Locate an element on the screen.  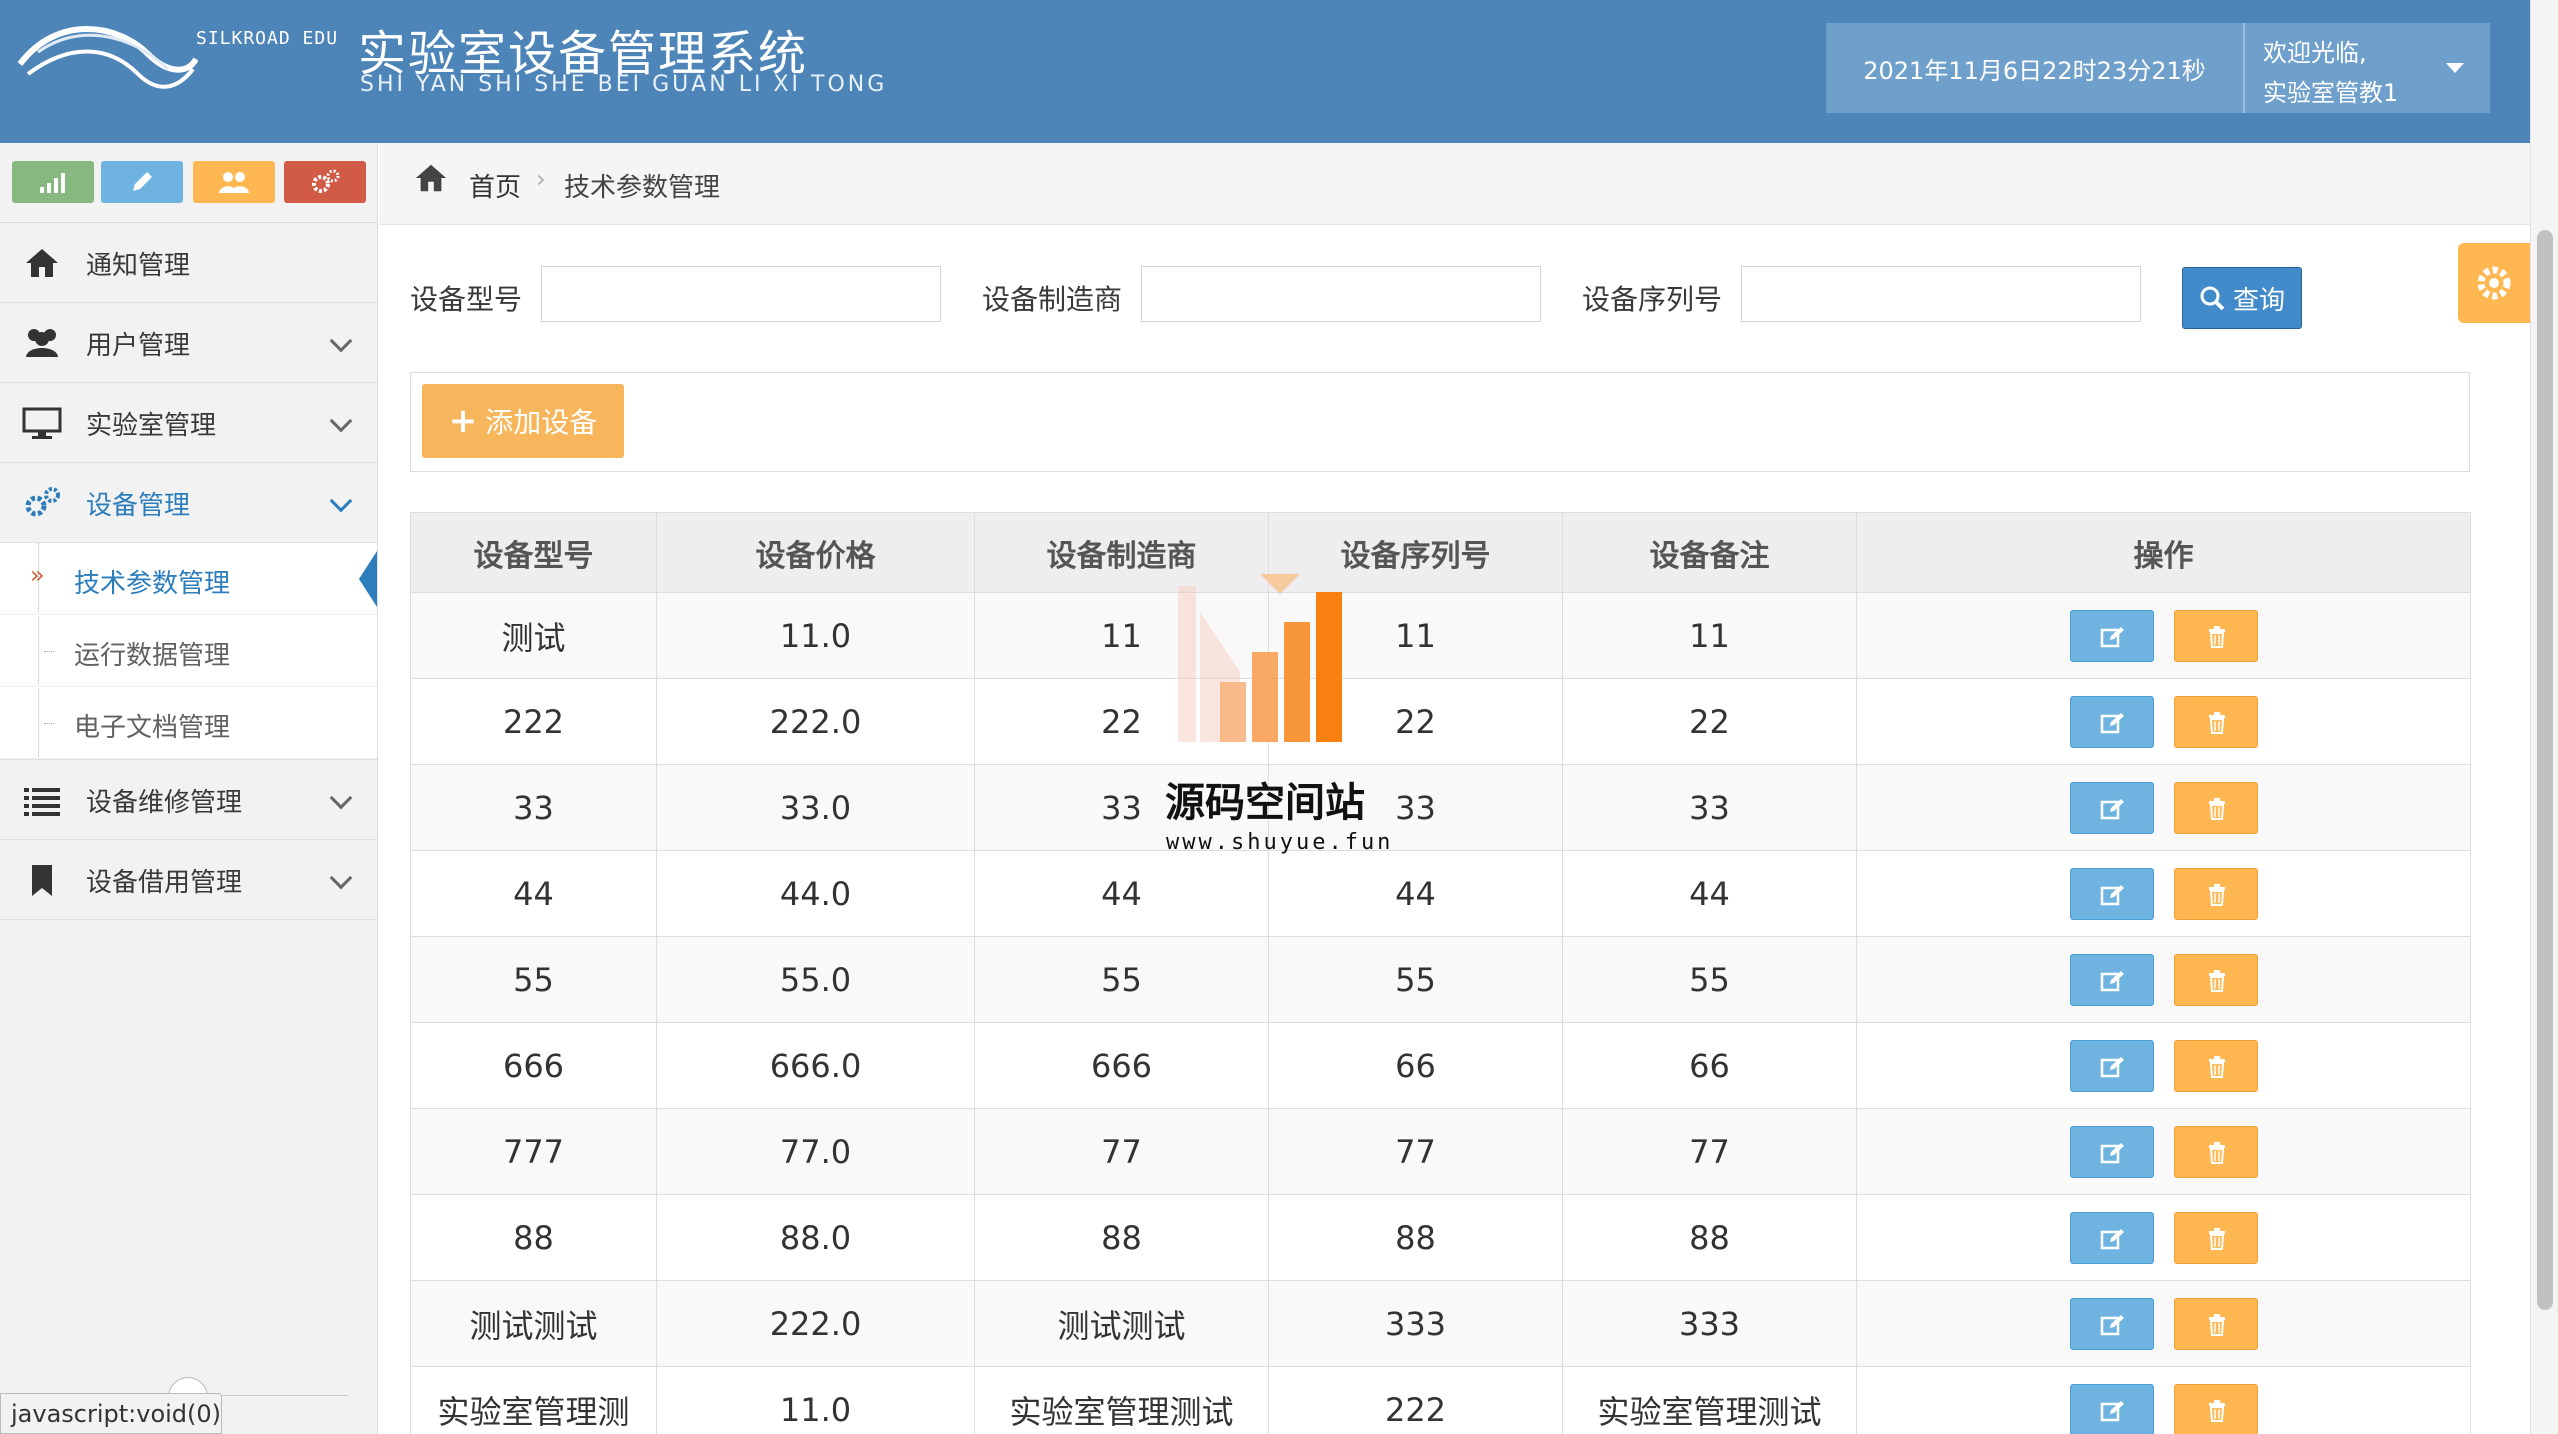
user-menu: 欢迎光临, 实验室管教1 is located at coordinates (2366, 68).